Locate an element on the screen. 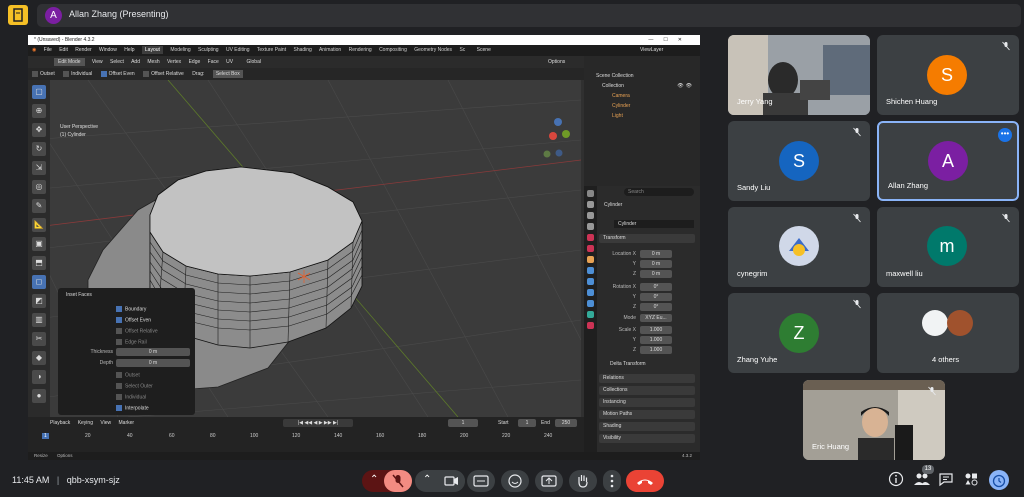 The height and width of the screenshot is (497, 1024). more-options-icon: ••• is located at coordinates (1005, 135).